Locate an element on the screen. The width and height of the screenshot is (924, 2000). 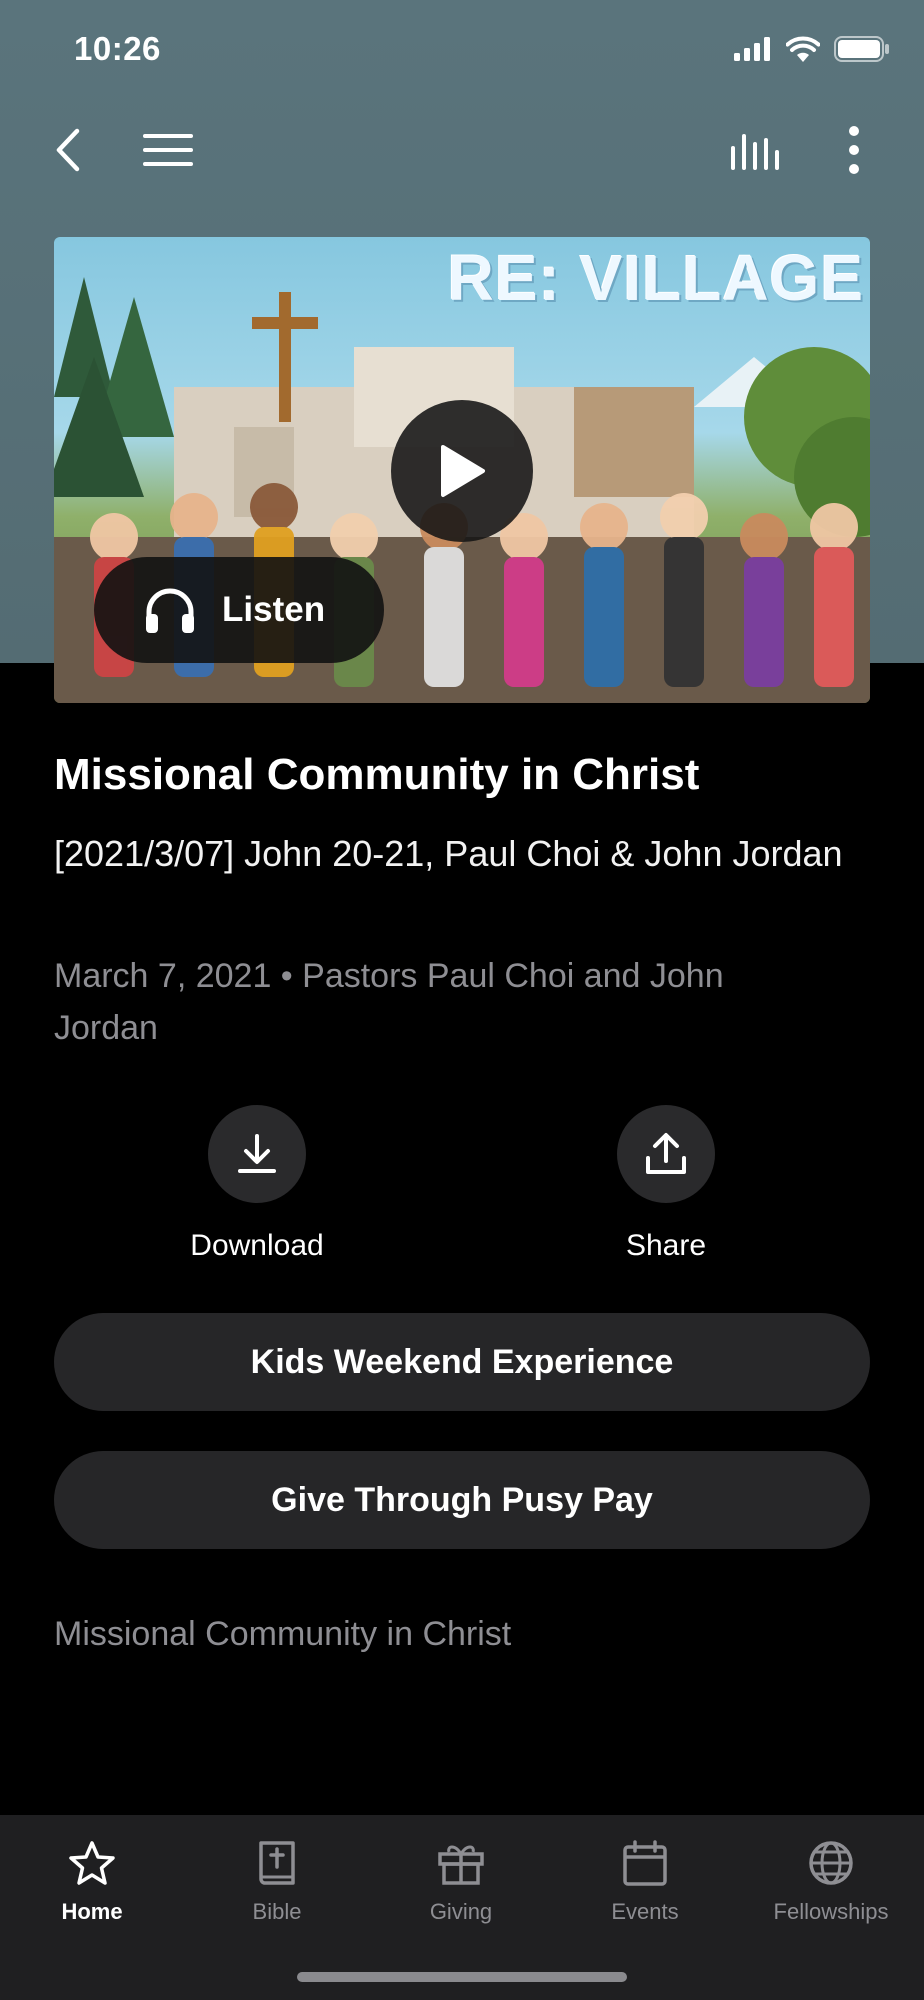
play-icon is located at coordinates (463, 471).